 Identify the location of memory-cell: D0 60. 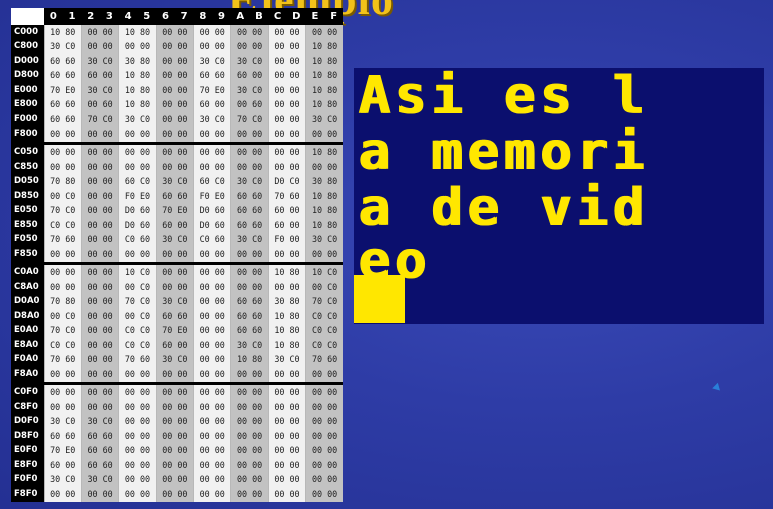
(137, 225).